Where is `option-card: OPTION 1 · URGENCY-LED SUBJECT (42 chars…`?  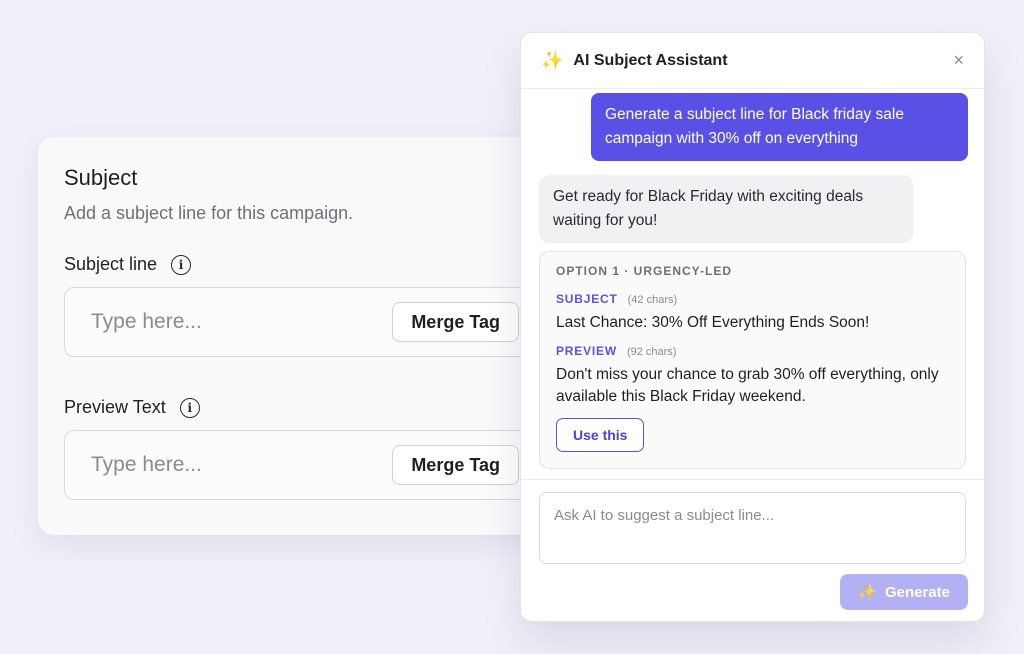 option-card: OPTION 1 · URGENCY-LED SUBJECT (42 chars… is located at coordinates (752, 360).